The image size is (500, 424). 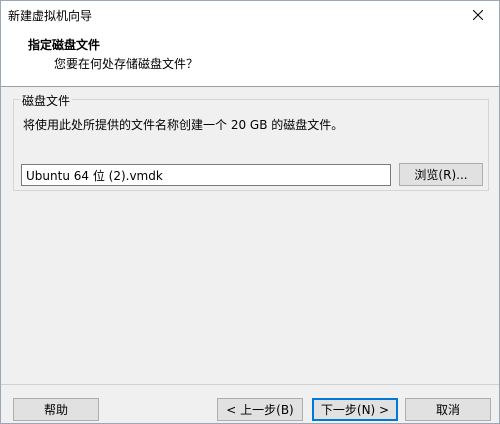 I want to click on close-icon, so click(x=478, y=14).